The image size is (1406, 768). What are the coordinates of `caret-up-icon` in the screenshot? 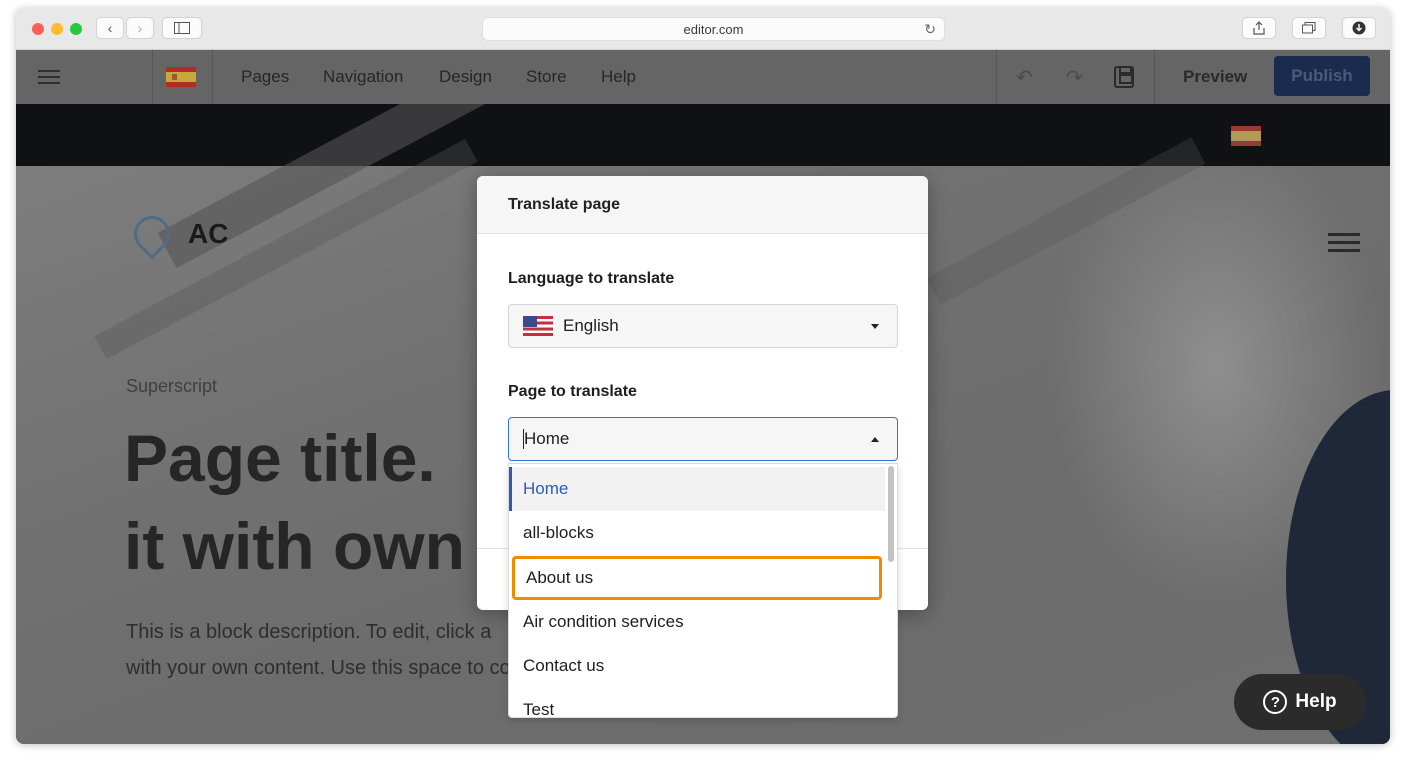 It's located at (875, 439).